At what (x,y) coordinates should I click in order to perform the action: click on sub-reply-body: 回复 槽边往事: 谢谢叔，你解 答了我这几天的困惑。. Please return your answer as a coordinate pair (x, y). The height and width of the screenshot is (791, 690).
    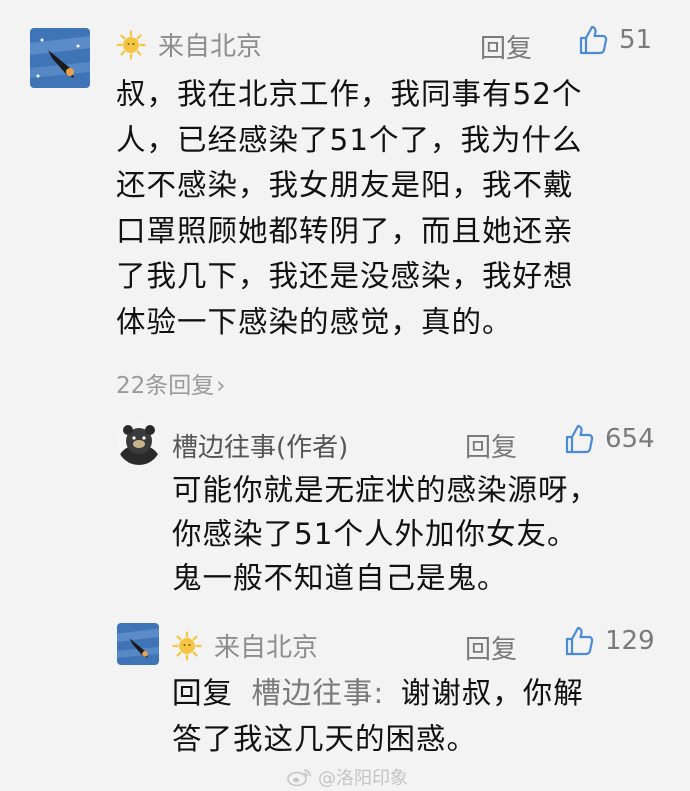
    Looking at the image, I should click on (378, 716).